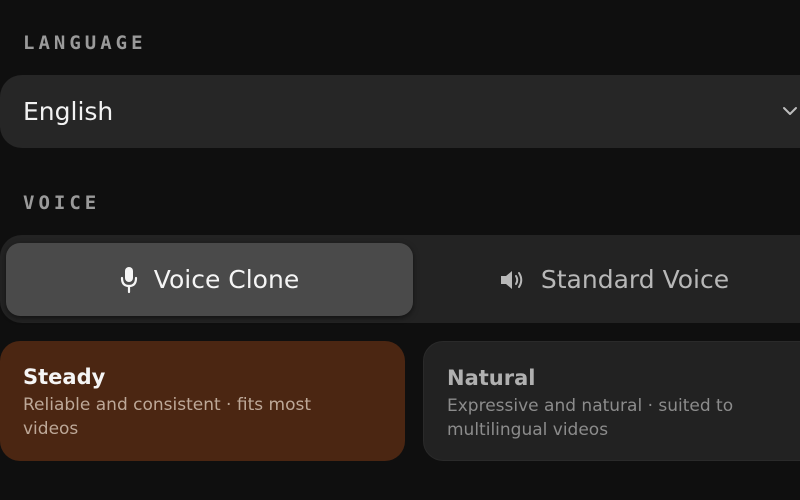 The height and width of the screenshot is (500, 800). Describe the element at coordinates (400, 111) in the screenshot. I see `language-select: English` at that location.